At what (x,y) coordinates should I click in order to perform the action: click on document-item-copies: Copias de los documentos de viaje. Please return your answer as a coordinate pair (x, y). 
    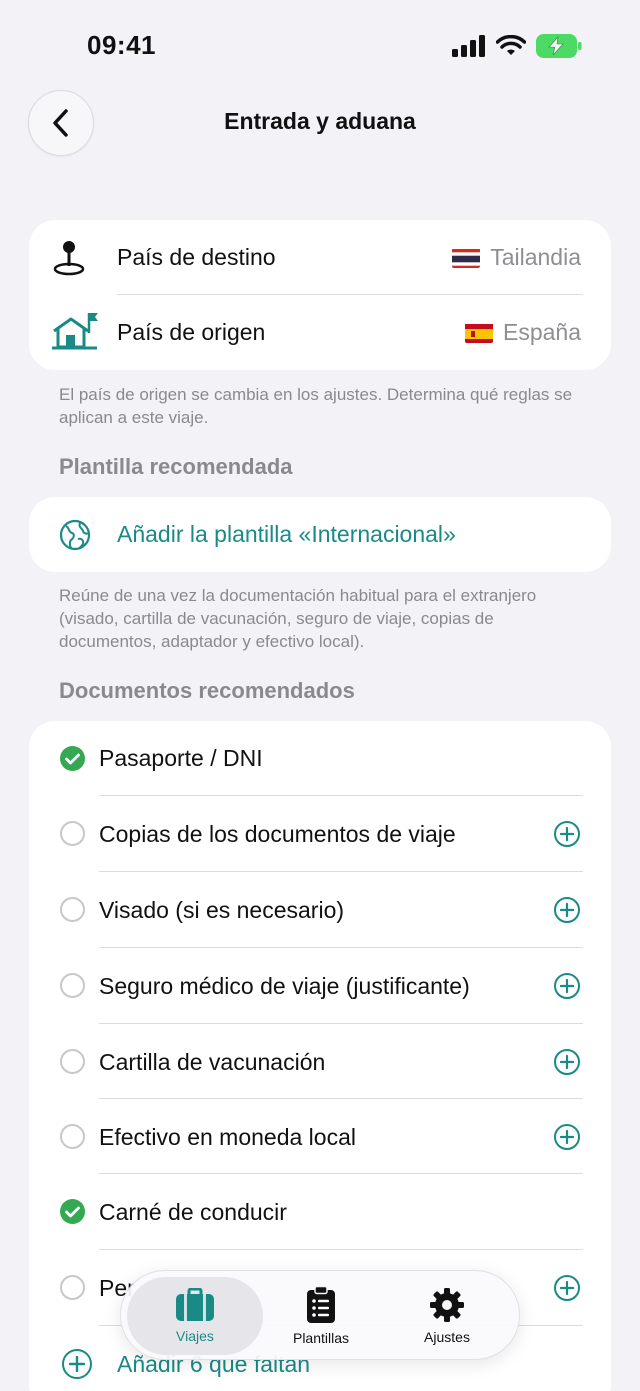
    Looking at the image, I should click on (320, 834).